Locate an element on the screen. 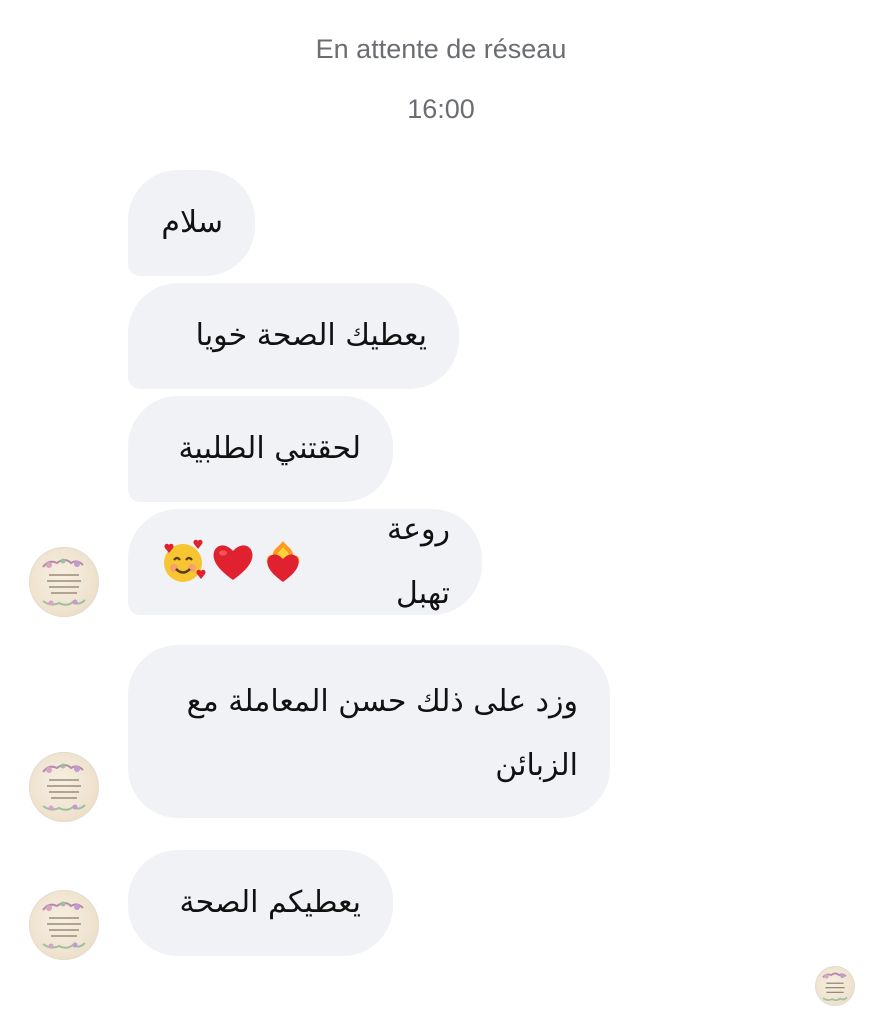  message-bubble: سلام is located at coordinates (191, 223).